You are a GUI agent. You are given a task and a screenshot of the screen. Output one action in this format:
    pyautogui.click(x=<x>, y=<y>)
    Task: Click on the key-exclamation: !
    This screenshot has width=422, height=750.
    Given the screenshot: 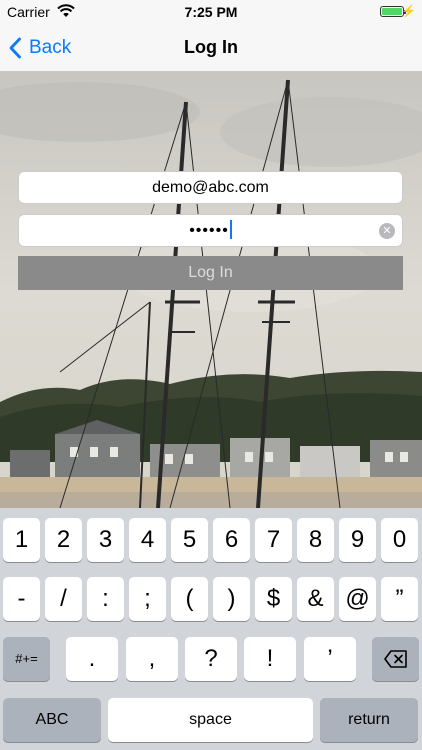 What is the action you would take?
    pyautogui.click(x=270, y=659)
    